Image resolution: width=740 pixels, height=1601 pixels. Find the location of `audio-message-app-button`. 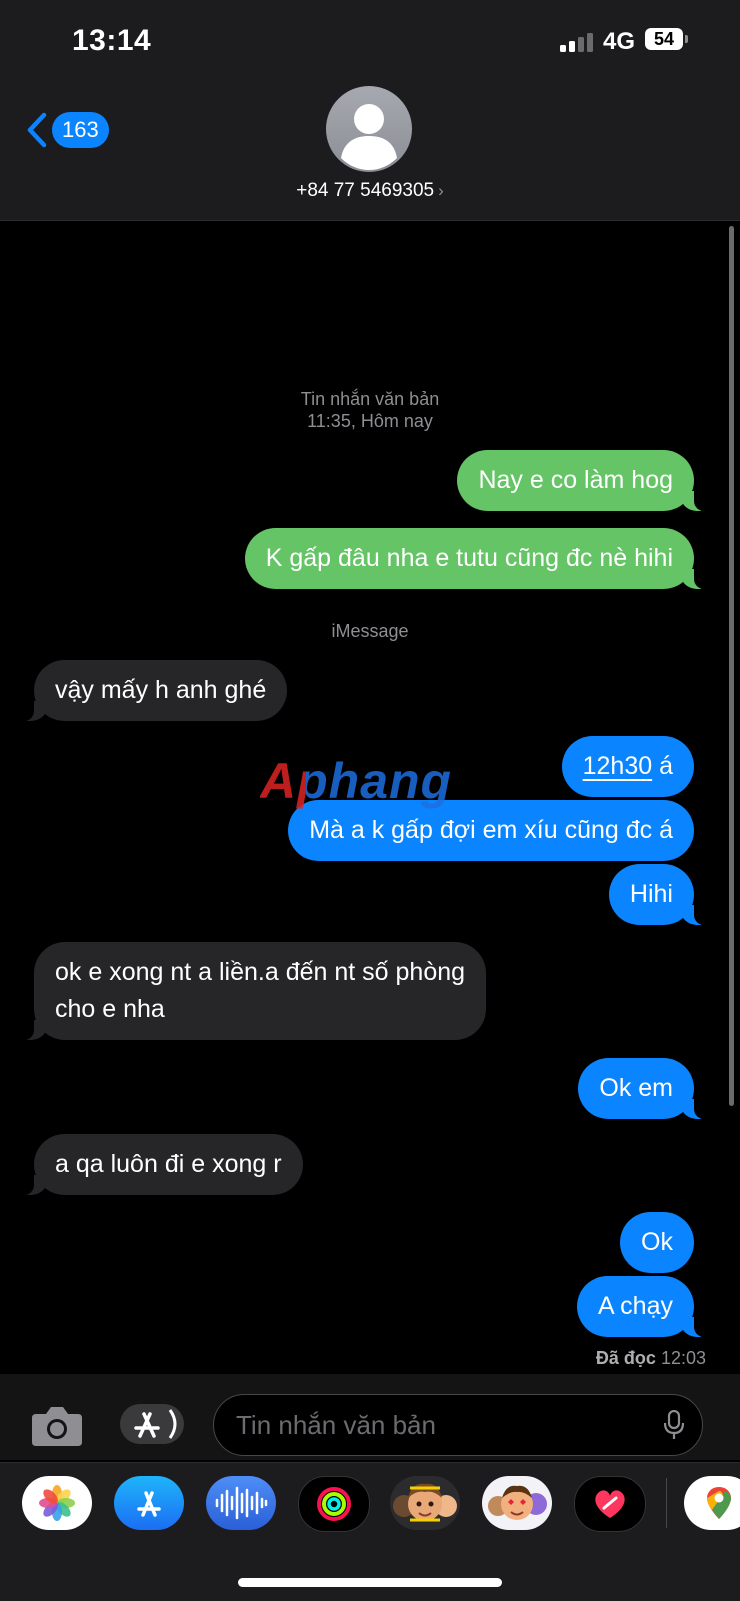

audio-message-app-button is located at coordinates (241, 1503).